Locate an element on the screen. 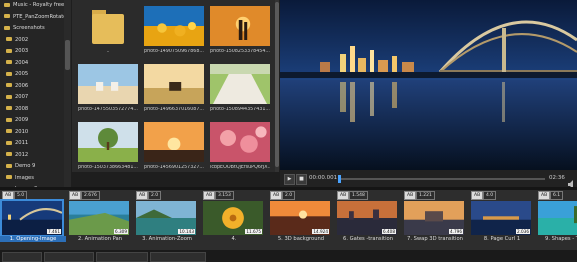 This screenshot has height=262, width=577. thumbnail-grid-scrollbar is located at coordinates (277, 86).